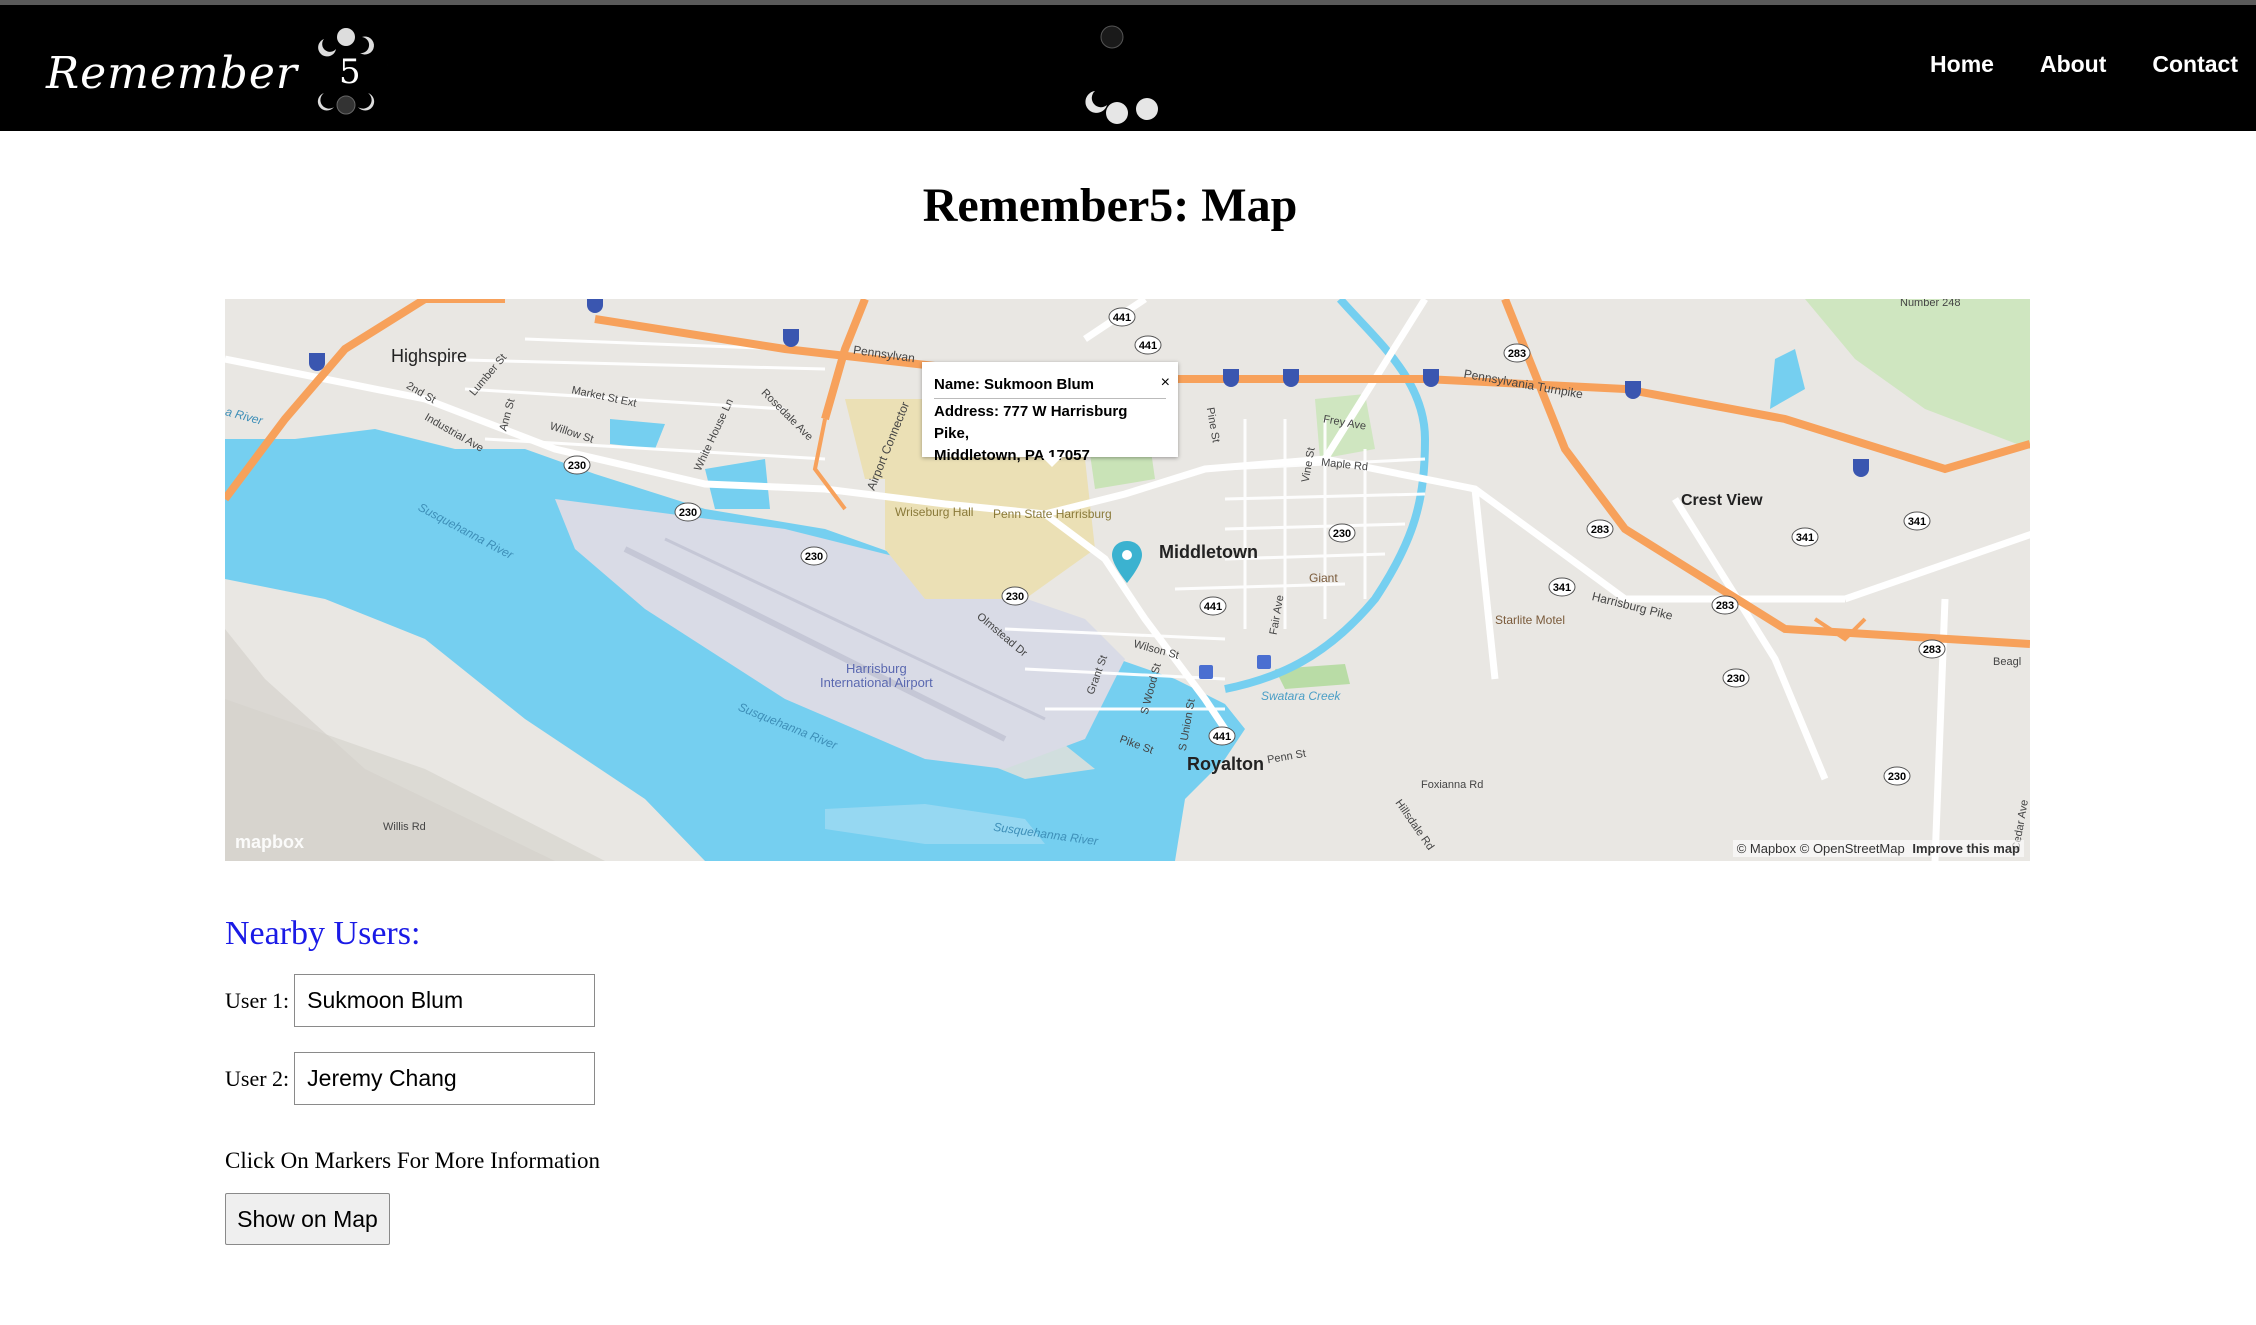  I want to click on user-row-2: User 2:, so click(410, 1078).